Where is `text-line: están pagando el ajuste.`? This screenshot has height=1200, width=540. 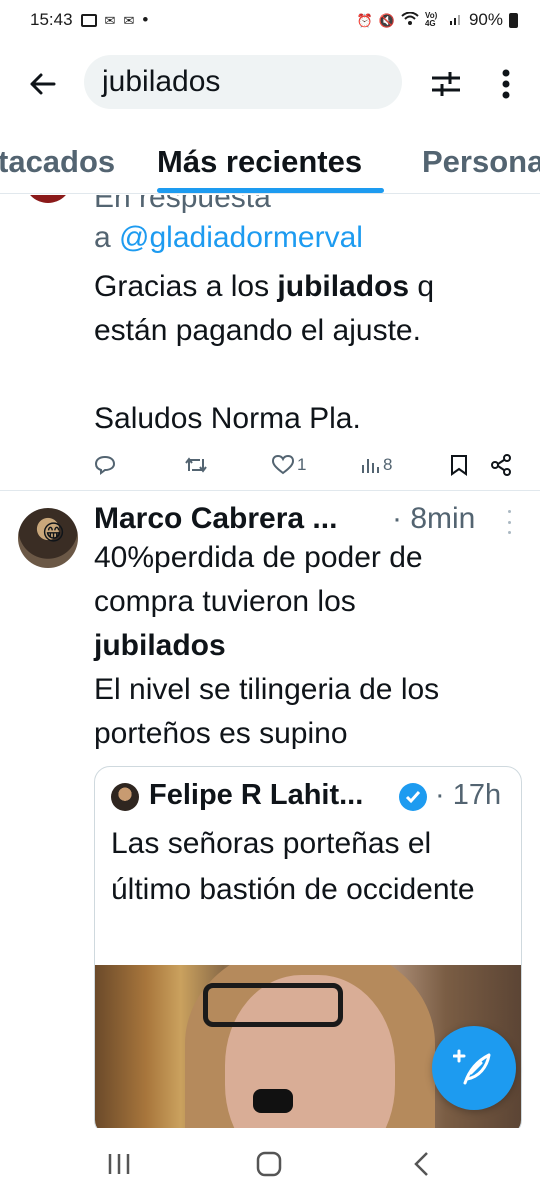
text-line: están pagando el ajuste. is located at coordinates (257, 330).